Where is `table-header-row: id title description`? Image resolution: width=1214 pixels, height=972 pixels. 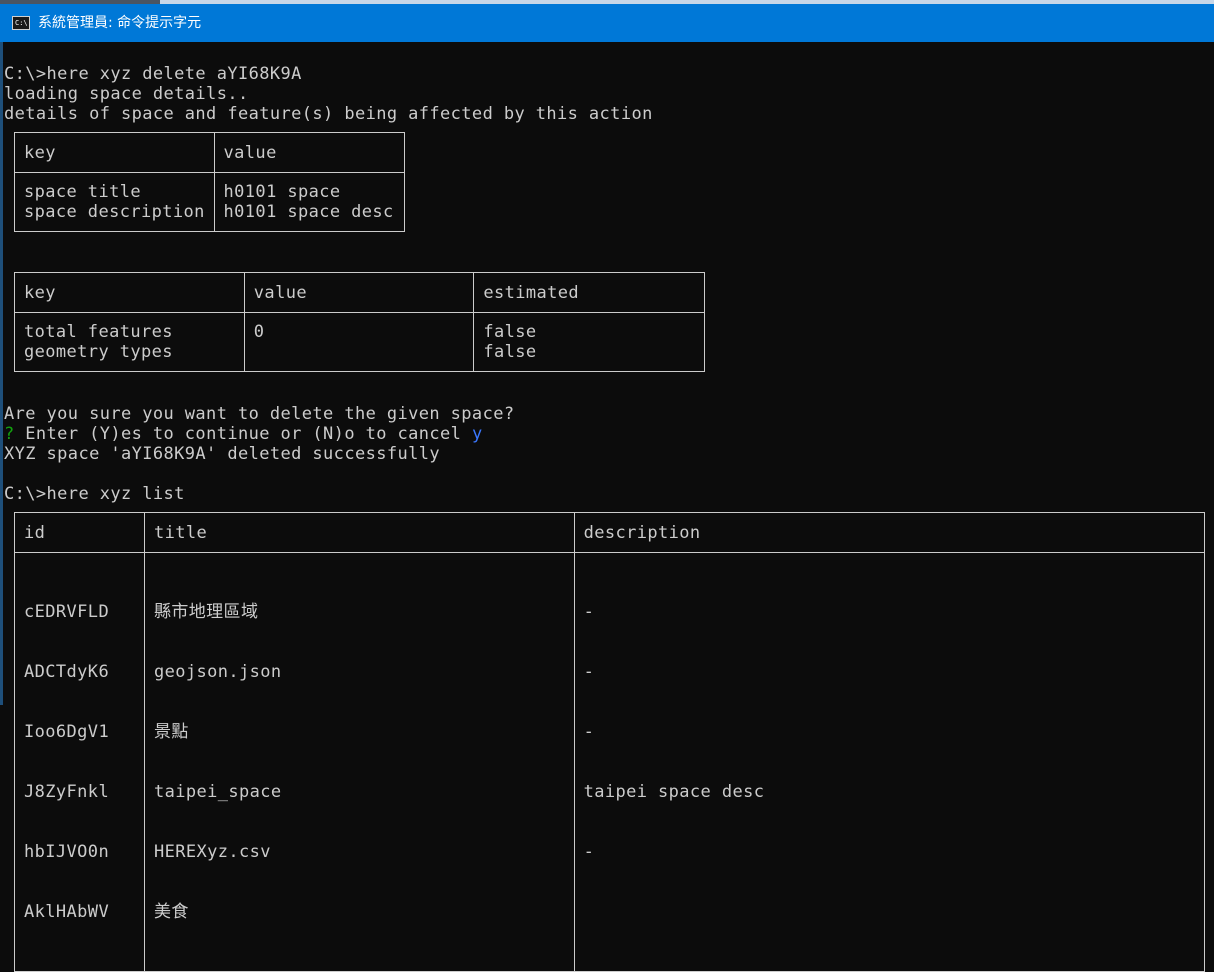 table-header-row: id title description is located at coordinates (610, 532).